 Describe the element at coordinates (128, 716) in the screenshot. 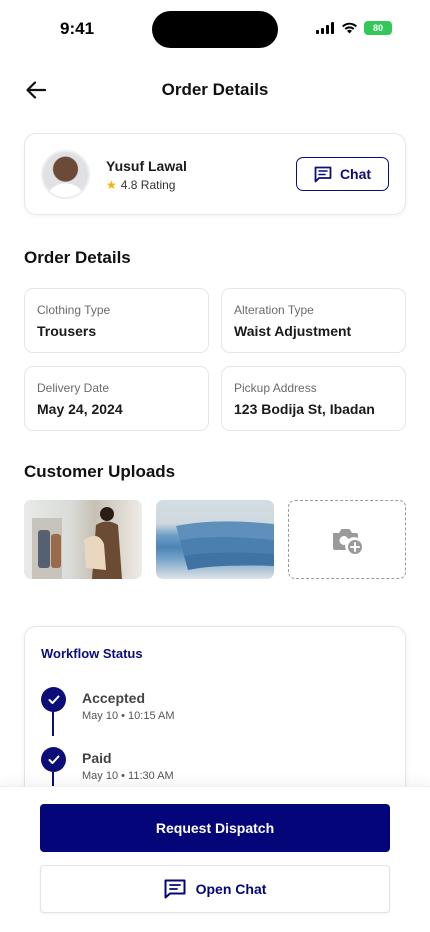

I see `step-time: May 10 • 10:15 AM` at that location.